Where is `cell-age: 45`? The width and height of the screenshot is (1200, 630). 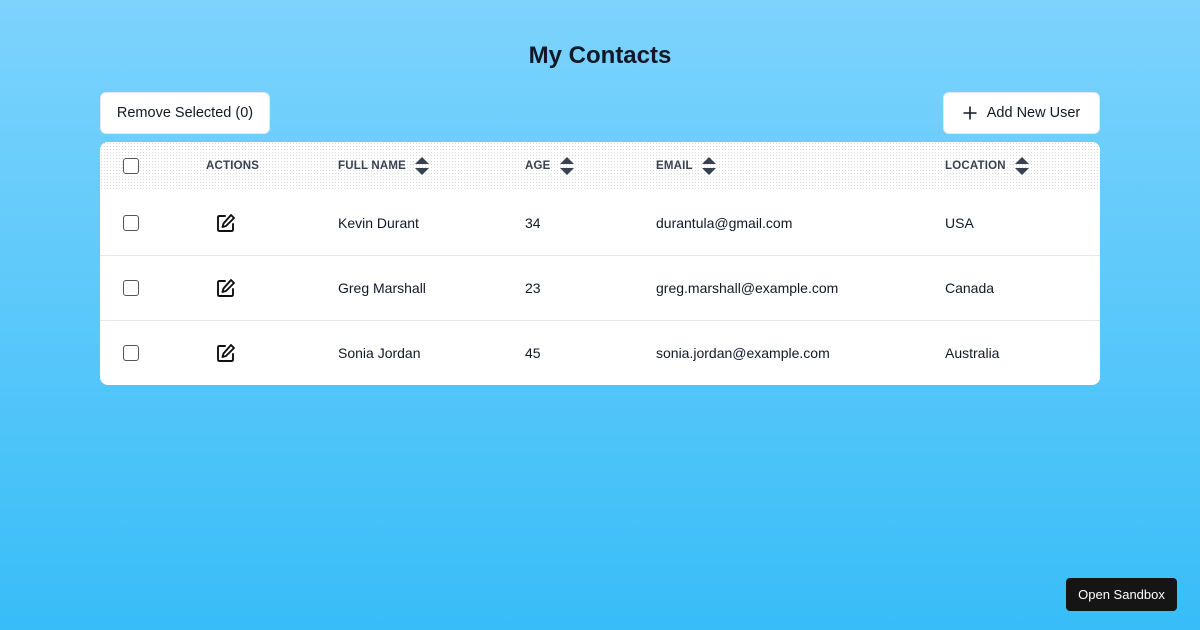
cell-age: 45 is located at coordinates (533, 353).